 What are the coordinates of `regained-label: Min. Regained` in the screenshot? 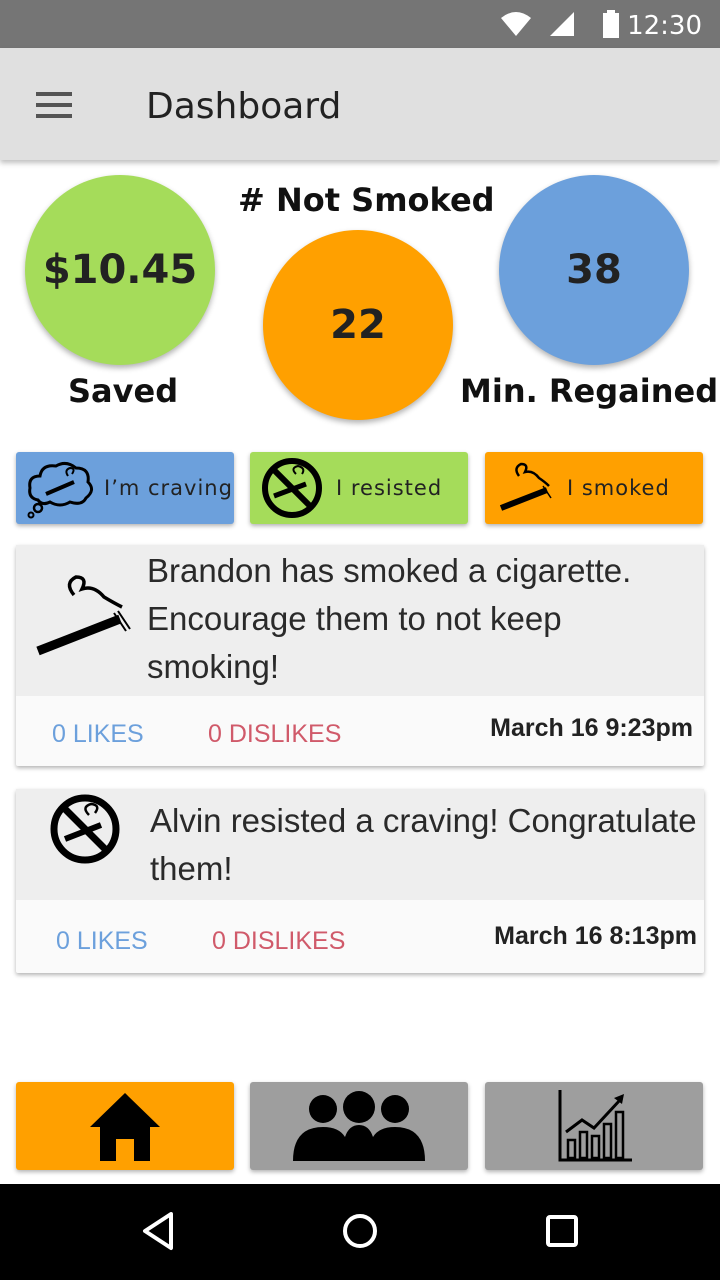 It's located at (589, 391).